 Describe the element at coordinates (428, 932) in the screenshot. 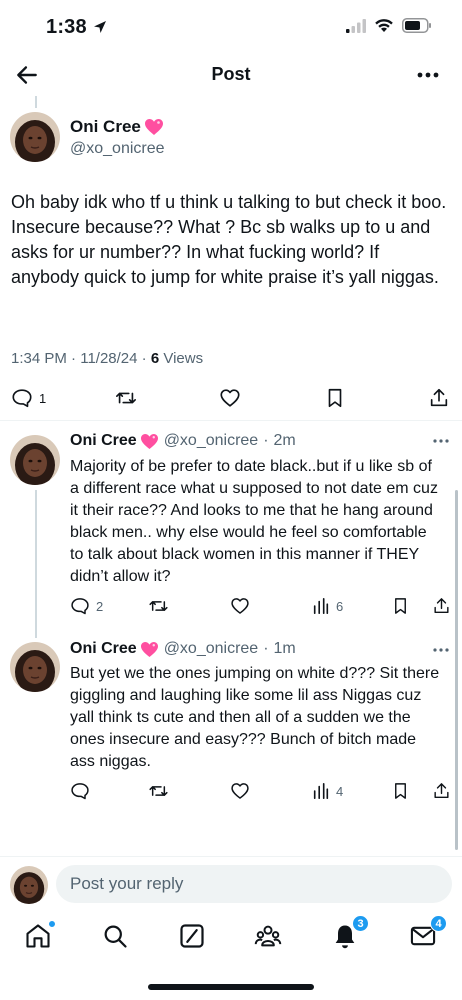

I see `tab-messages: 4` at that location.